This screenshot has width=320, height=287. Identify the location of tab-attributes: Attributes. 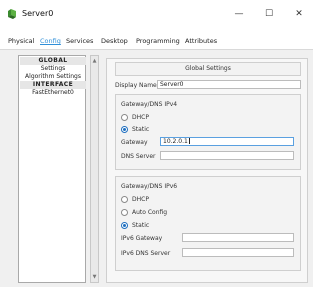
(201, 41).